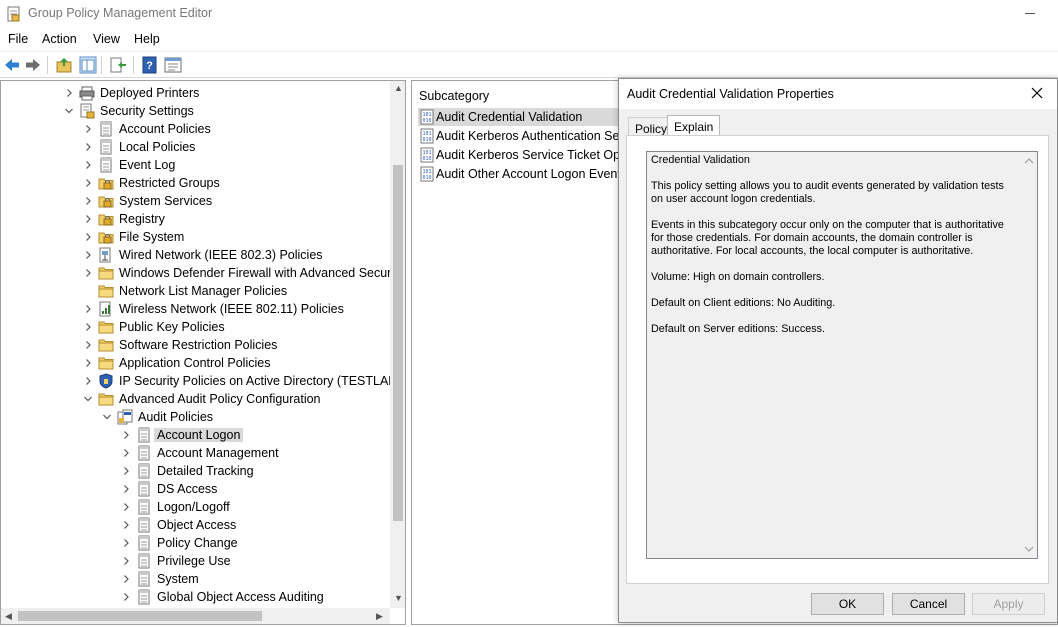 This screenshot has height=627, width=1058. Describe the element at coordinates (106, 39) in the screenshot. I see `menu-view: View` at that location.